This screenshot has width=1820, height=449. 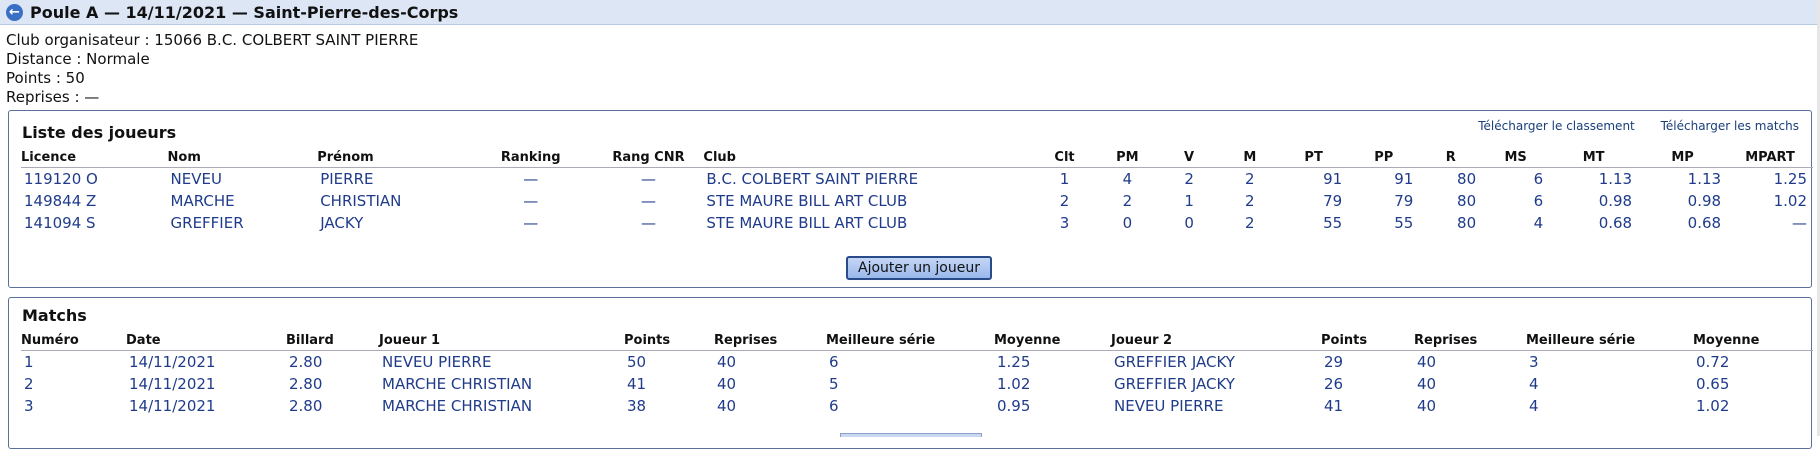 I want to click on players-cell: 119120 O, so click(x=61, y=179).